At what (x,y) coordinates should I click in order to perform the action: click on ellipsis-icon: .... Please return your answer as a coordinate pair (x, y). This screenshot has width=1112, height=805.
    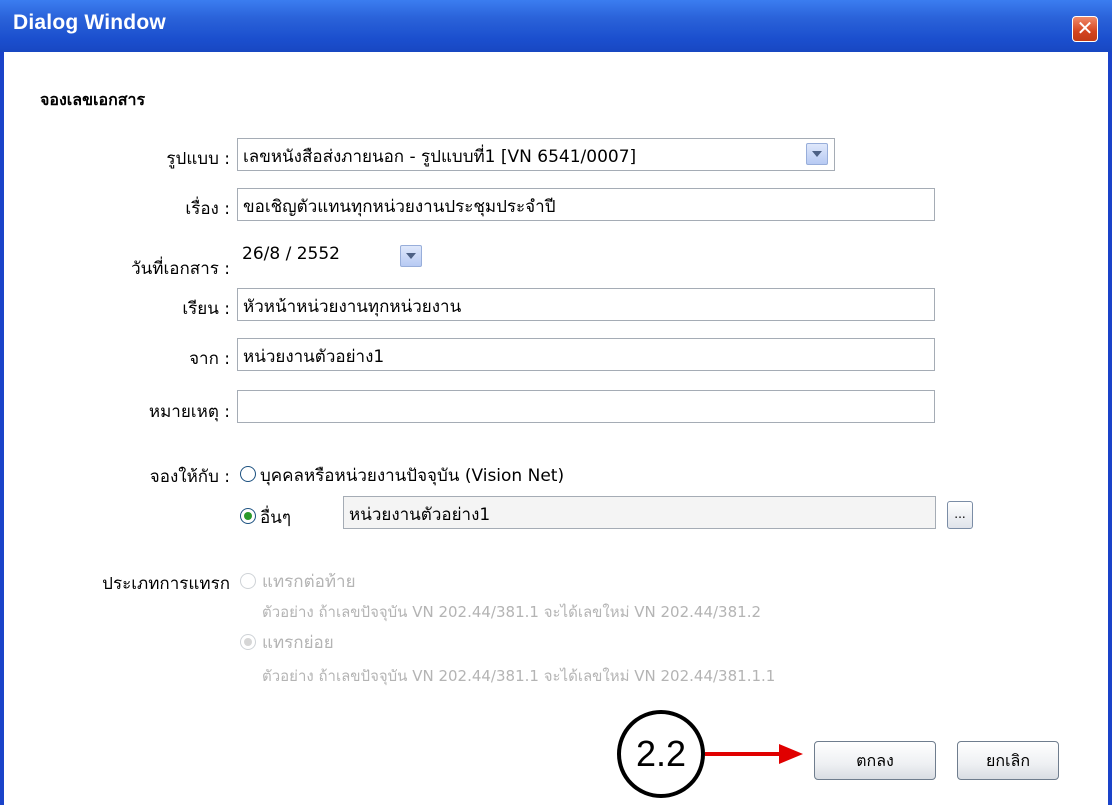
    Looking at the image, I should click on (960, 514).